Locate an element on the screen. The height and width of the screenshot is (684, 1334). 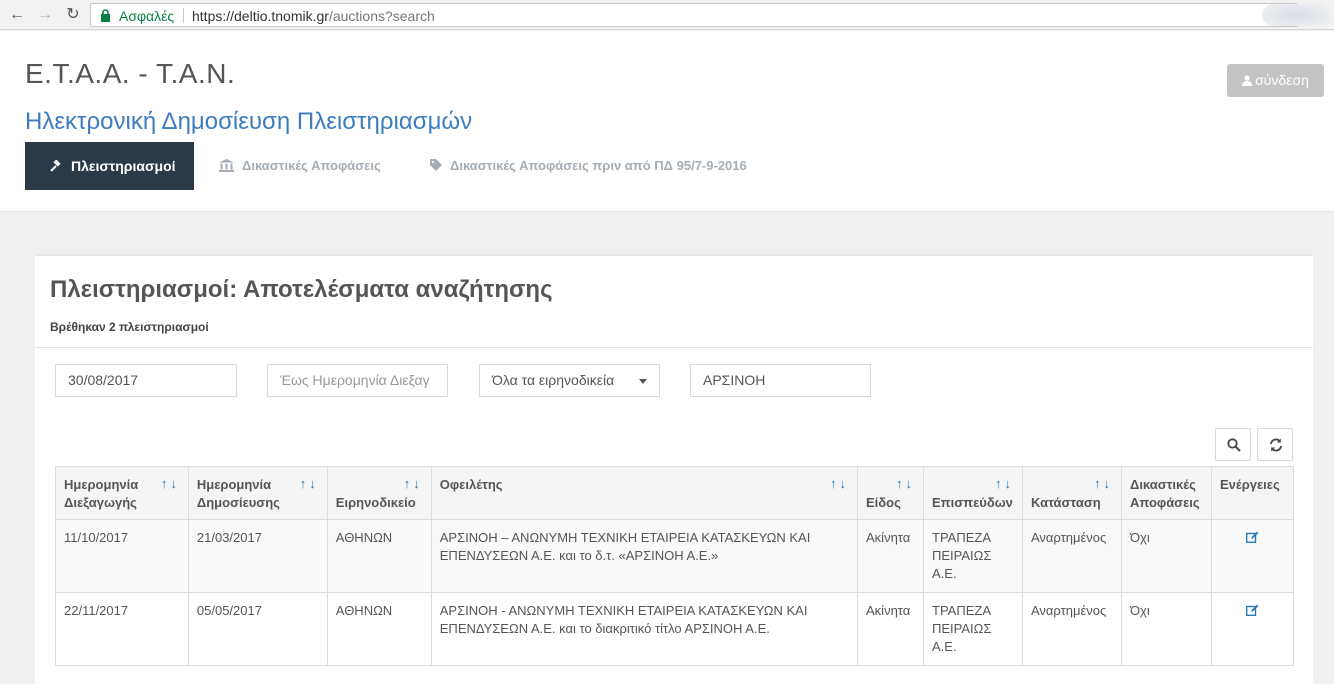
col-date-held-line2: Διεξαγωγής is located at coordinates (100, 502).